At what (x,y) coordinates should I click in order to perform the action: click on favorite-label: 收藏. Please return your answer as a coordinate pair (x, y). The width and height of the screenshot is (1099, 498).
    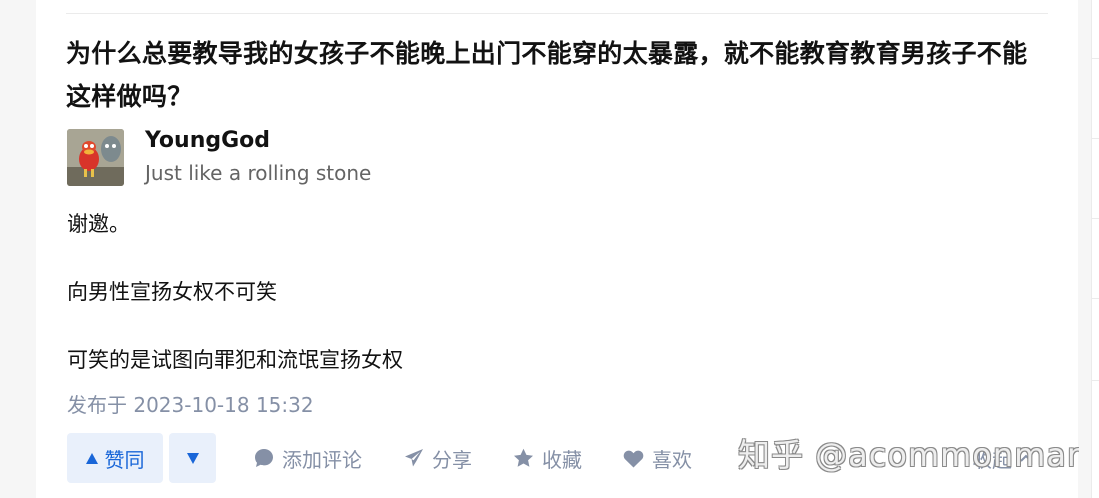
    Looking at the image, I should click on (562, 459).